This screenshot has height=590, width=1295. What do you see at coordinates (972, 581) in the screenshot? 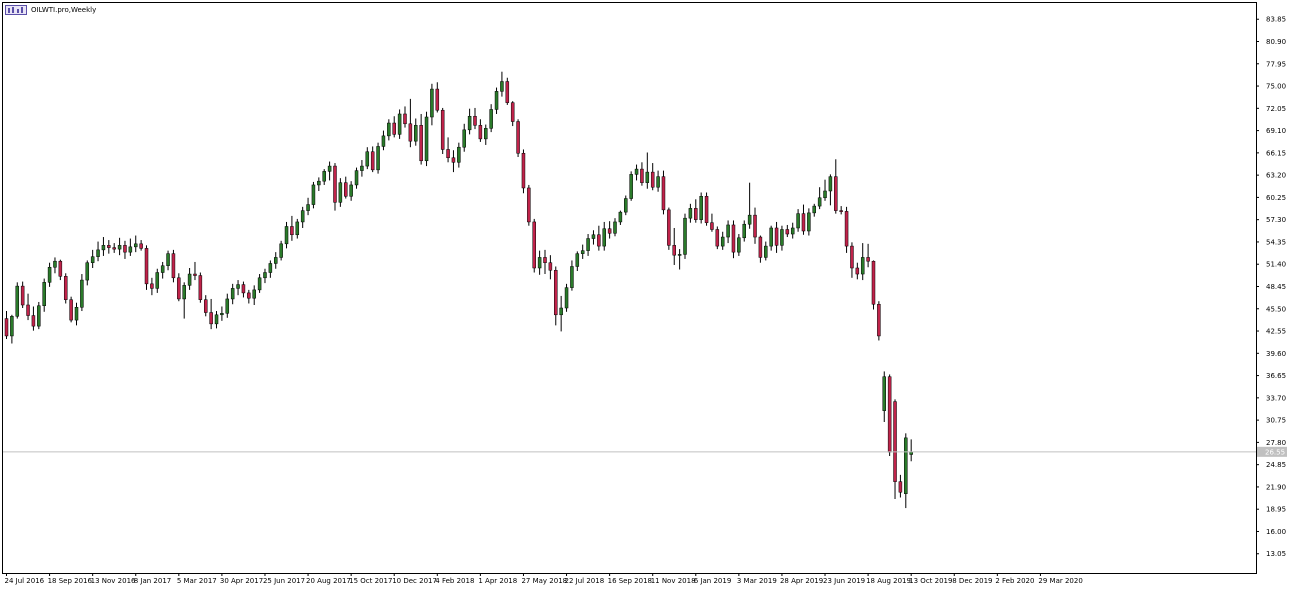
I see `x-tick-label: 8 Dec 2019` at bounding box center [972, 581].